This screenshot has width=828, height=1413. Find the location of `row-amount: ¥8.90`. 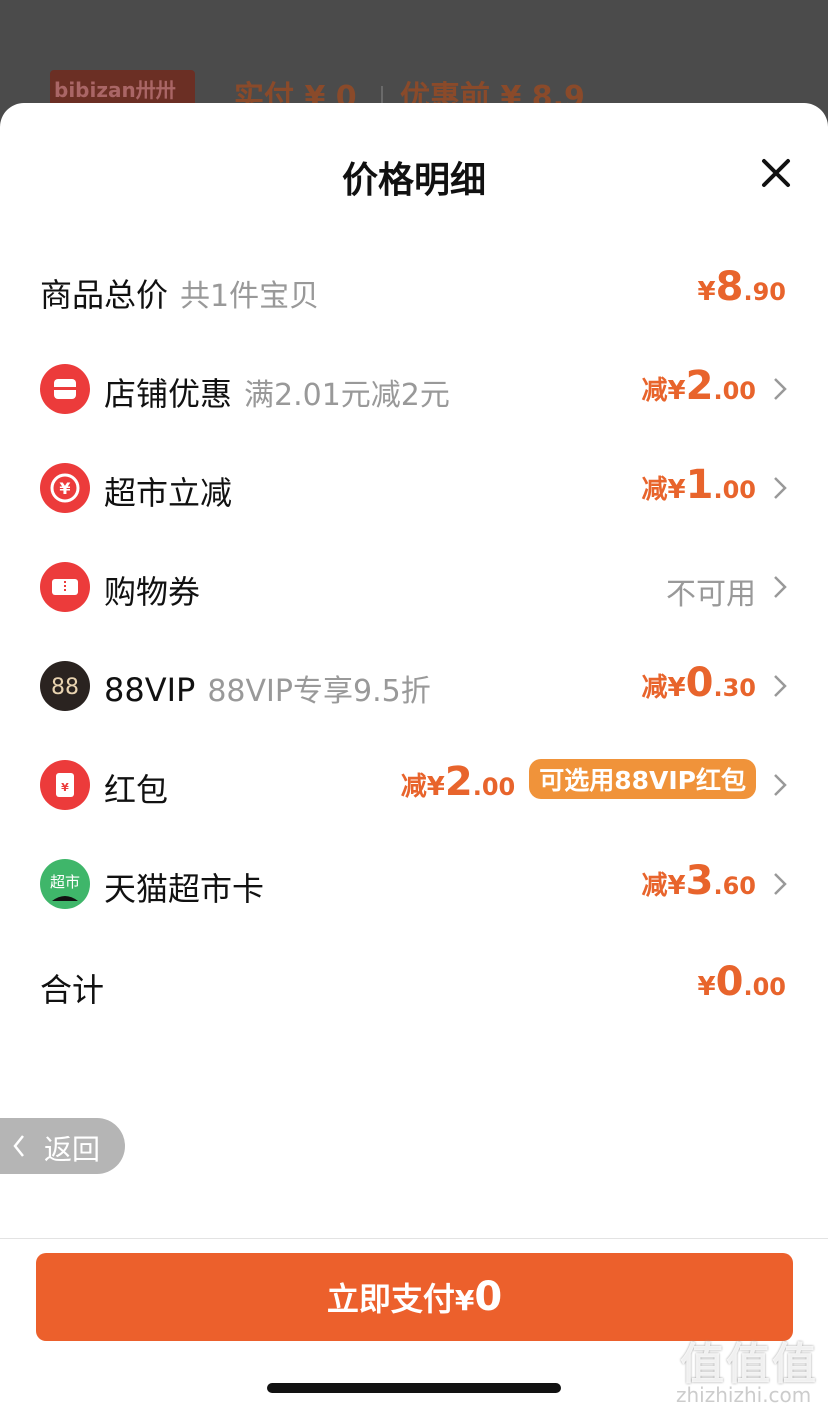

row-amount: ¥8.90 is located at coordinates (741, 287).